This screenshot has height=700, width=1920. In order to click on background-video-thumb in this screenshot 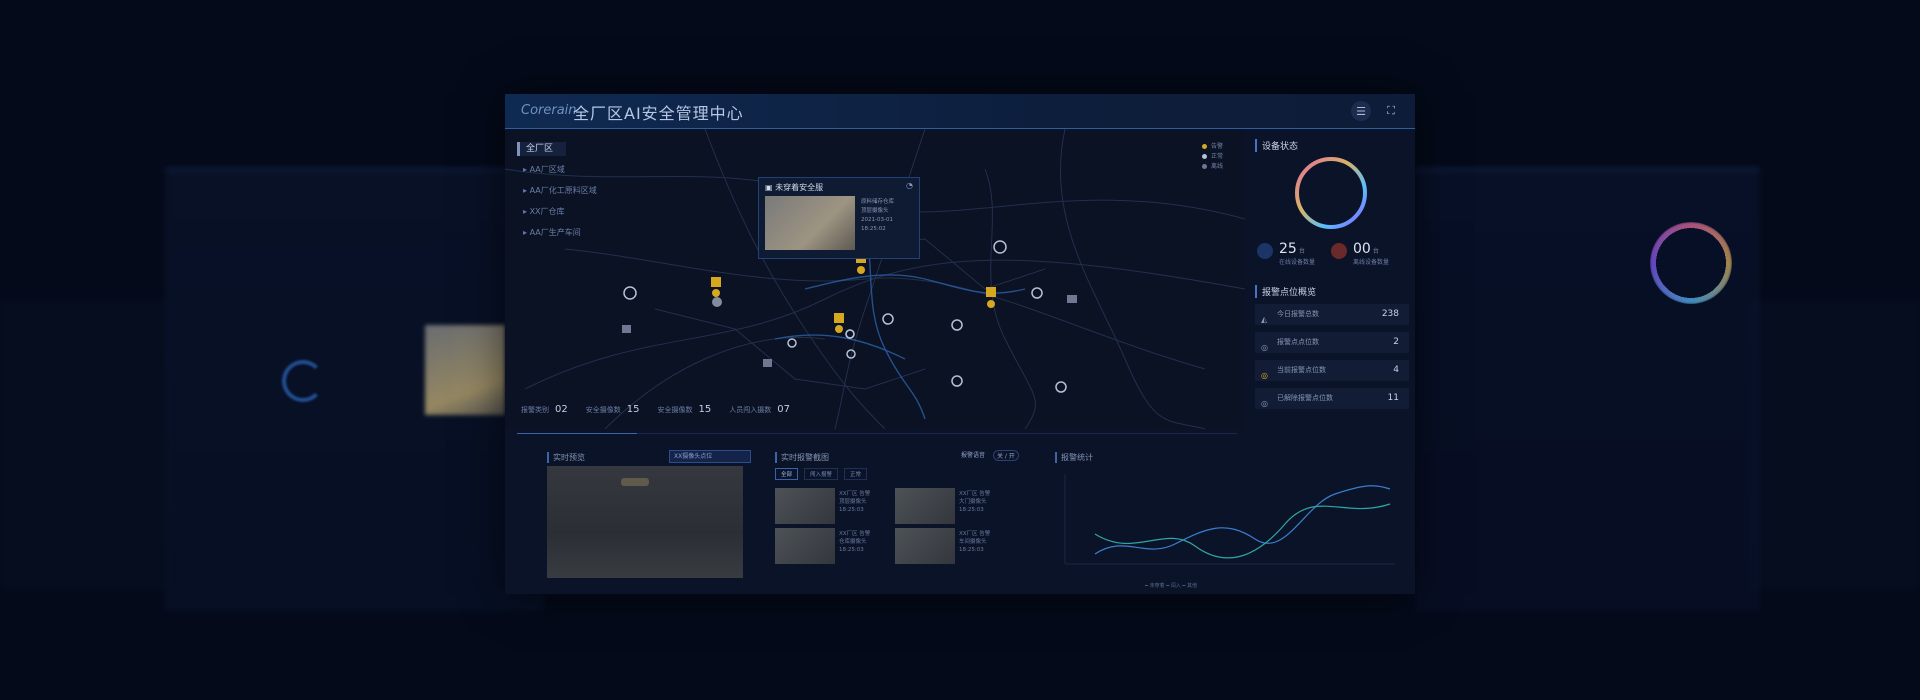, I will do `click(465, 370)`.